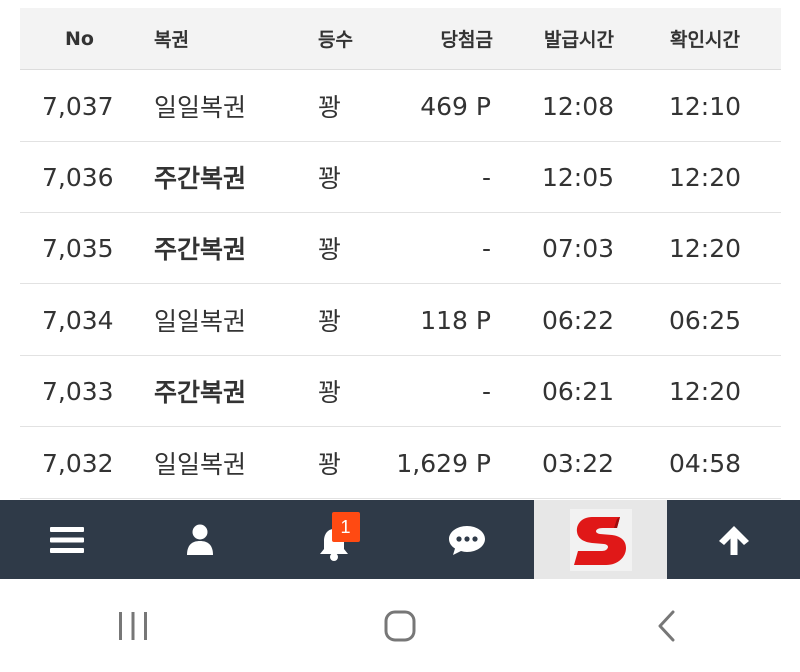 This screenshot has width=800, height=672. What do you see at coordinates (78, 391) in the screenshot?
I see `cell-no: 7,033` at bounding box center [78, 391].